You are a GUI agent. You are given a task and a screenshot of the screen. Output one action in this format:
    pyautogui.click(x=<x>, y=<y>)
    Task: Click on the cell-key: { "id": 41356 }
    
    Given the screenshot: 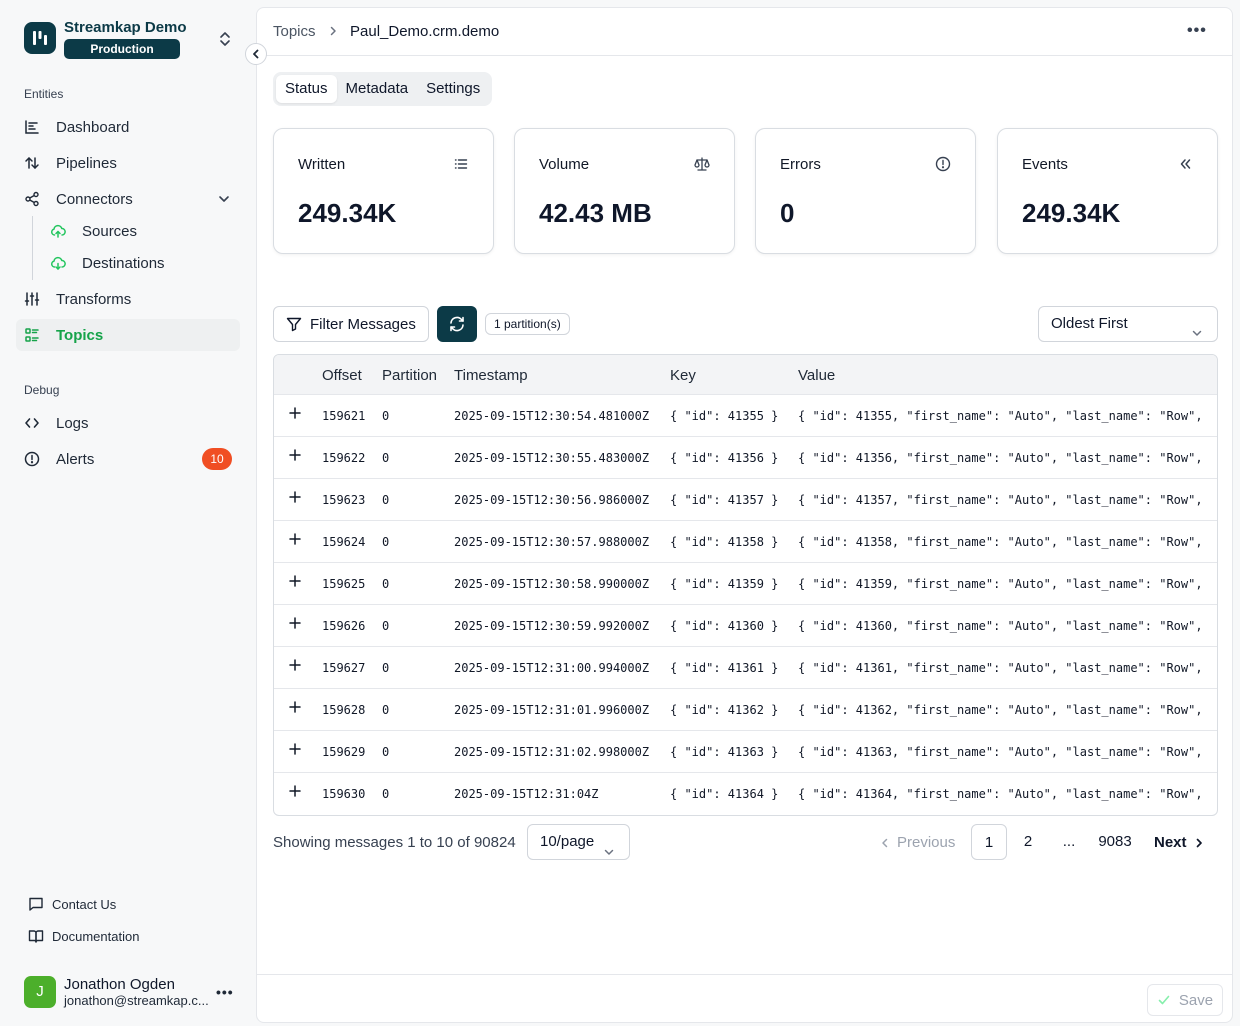 What is the action you would take?
    pyautogui.click(x=724, y=458)
    